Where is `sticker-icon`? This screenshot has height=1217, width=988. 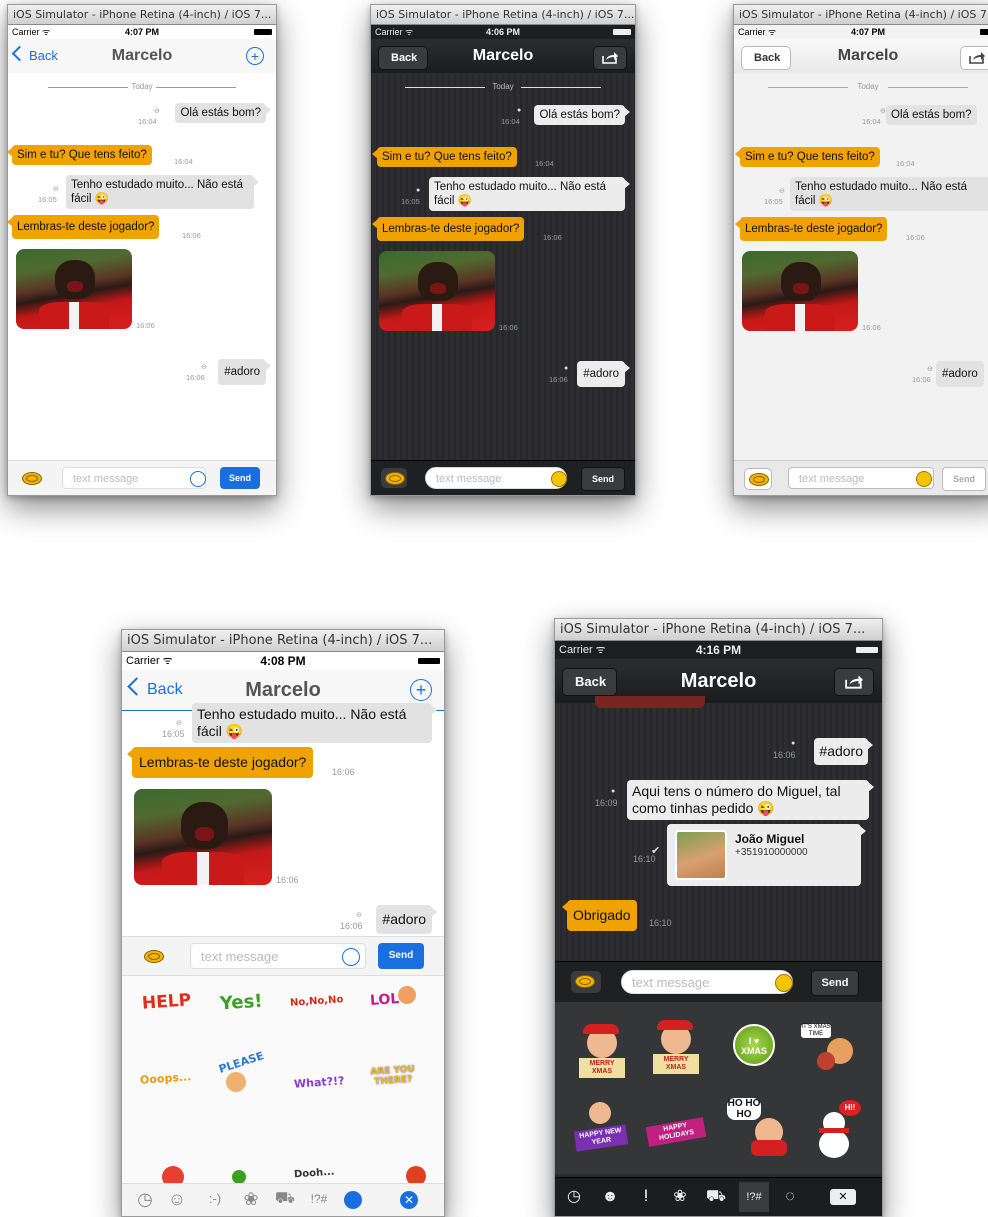
sticker-icon is located at coordinates (353, 1199).